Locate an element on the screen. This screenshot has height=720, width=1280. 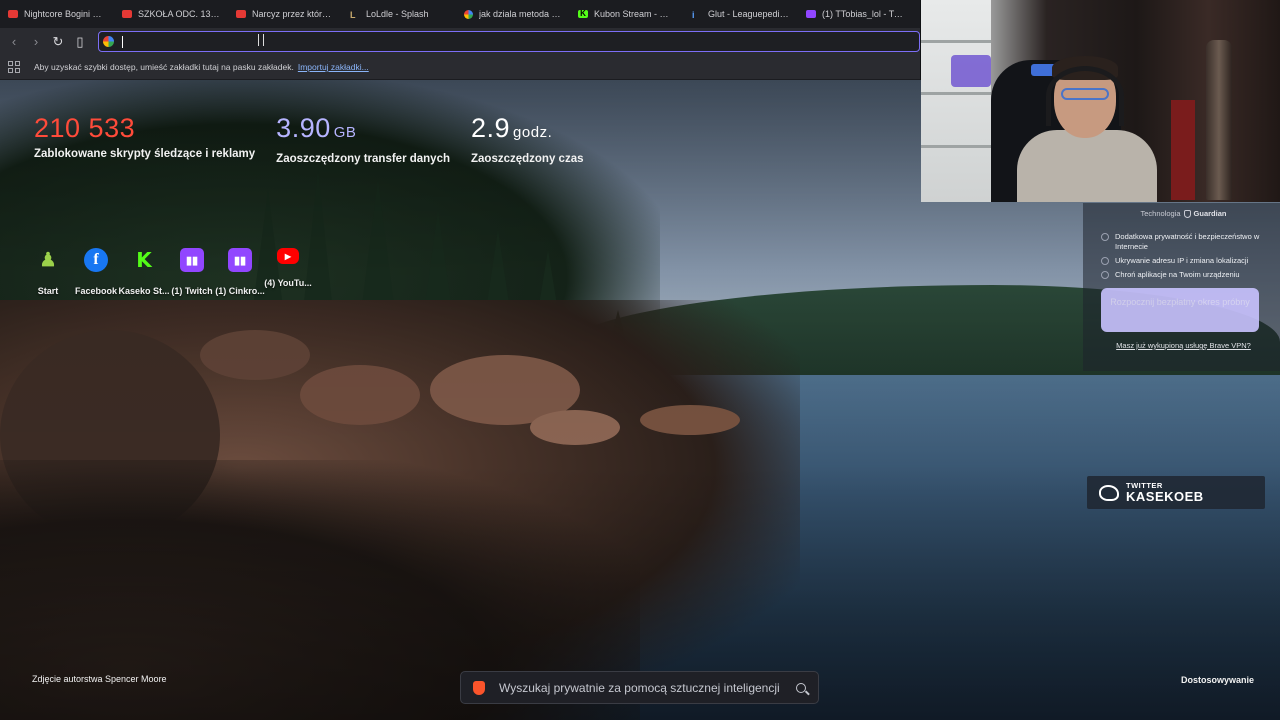
browser-tab: Narcyz przez którego s is located at coordinates (285, 14).